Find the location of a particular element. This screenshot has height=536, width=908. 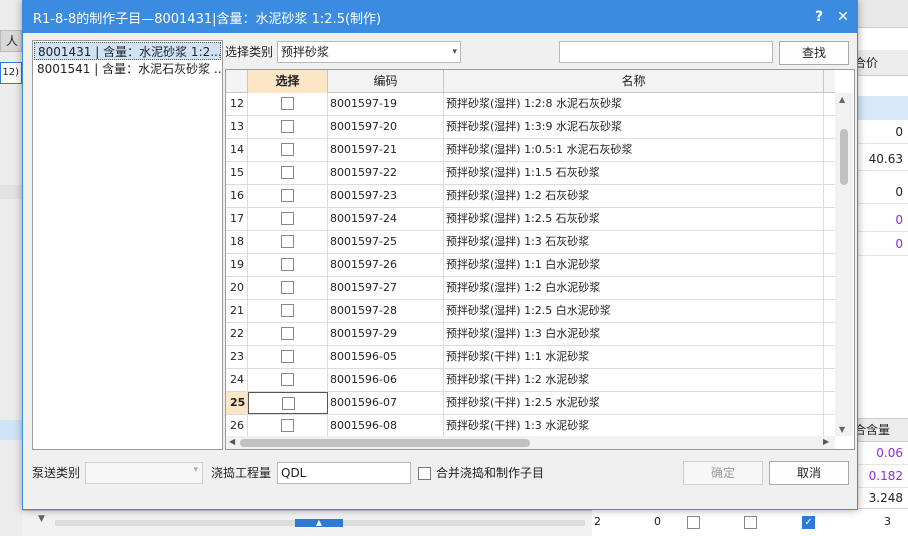

name-cell: 预拌砂浆(湿拌) 1:0.5:1 水泥石灰砂浆 is located at coordinates (634, 150).